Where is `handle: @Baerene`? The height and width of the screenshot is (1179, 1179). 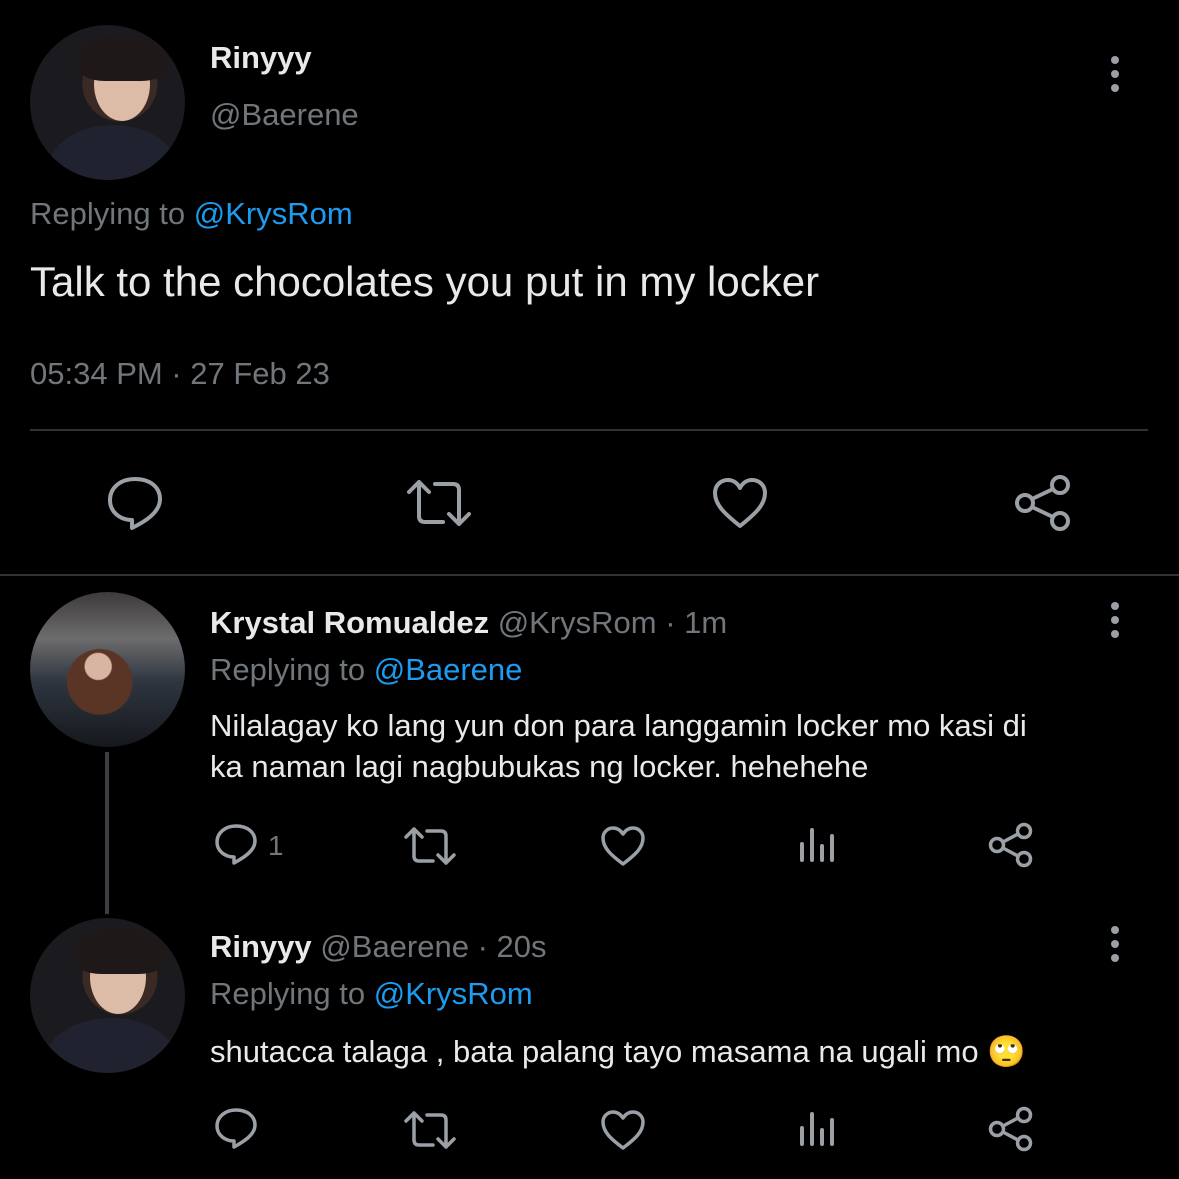 handle: @Baerene is located at coordinates (284, 115).